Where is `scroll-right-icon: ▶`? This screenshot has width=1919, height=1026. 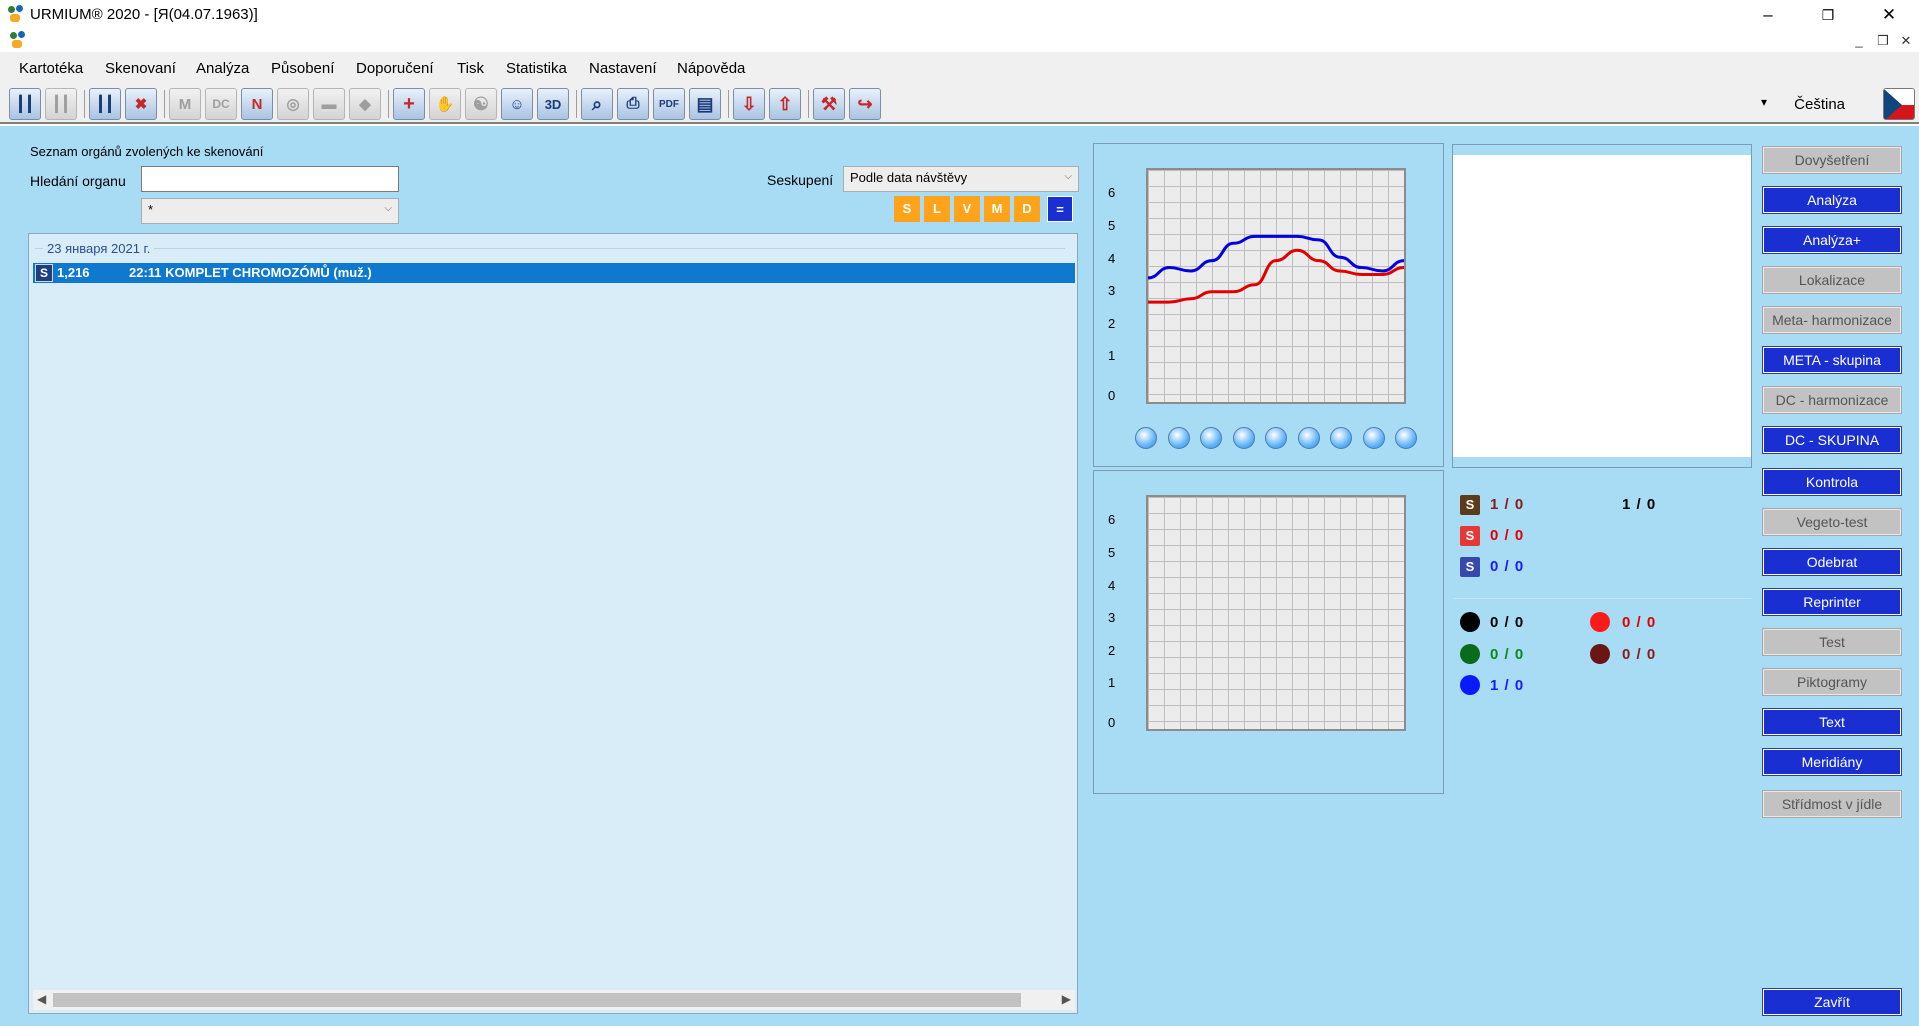 scroll-right-icon: ▶ is located at coordinates (1066, 999).